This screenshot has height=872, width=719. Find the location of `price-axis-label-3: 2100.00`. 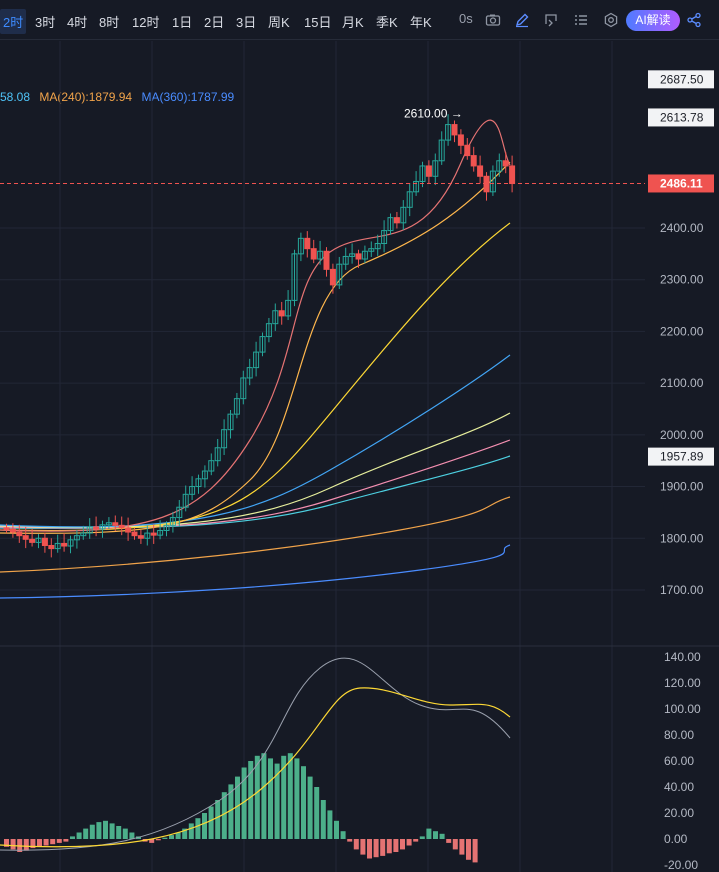

price-axis-label-3: 2100.00 is located at coordinates (682, 383).